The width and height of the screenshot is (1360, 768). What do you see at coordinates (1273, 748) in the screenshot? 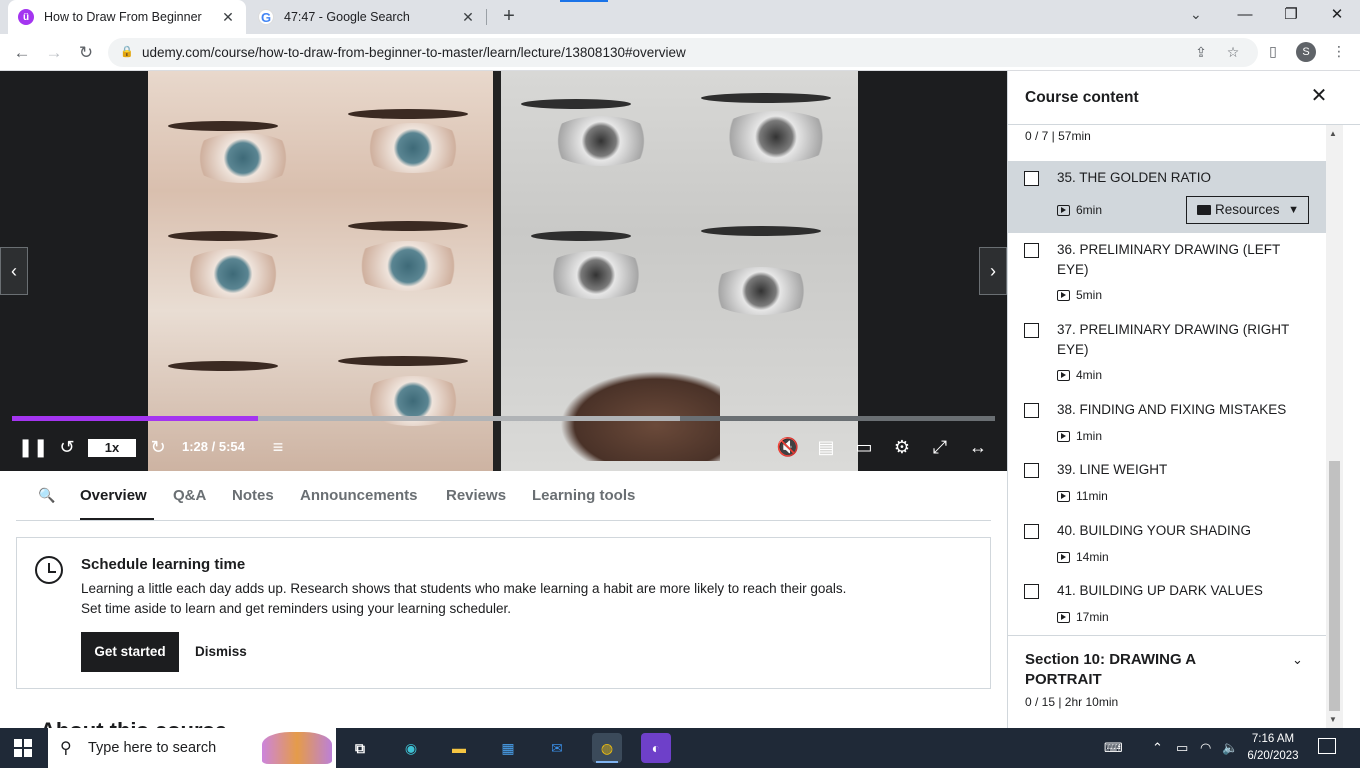
I see `taskbar-clock: 7:16 AM 6/20/2023` at bounding box center [1273, 748].